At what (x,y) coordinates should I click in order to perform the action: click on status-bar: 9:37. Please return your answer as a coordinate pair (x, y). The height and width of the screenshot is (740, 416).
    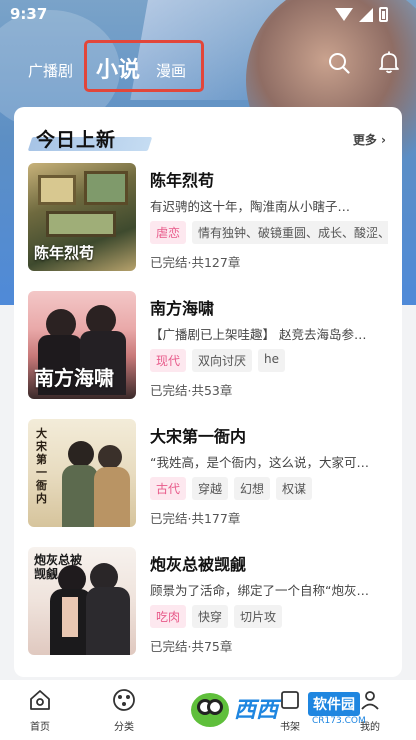
    Looking at the image, I should click on (208, 15).